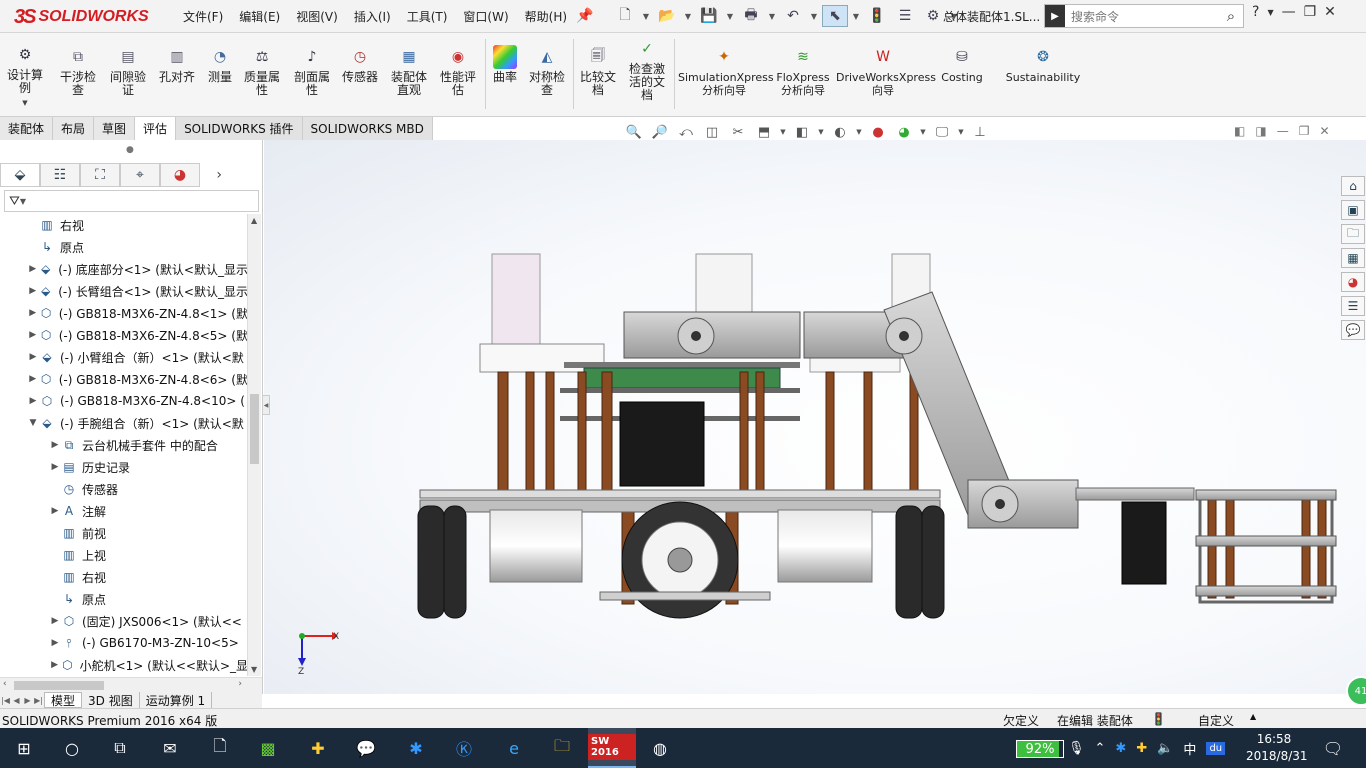 The image size is (1366, 768). What do you see at coordinates (416, 748) in the screenshot?
I see `star-app-icon: ✱` at bounding box center [416, 748].